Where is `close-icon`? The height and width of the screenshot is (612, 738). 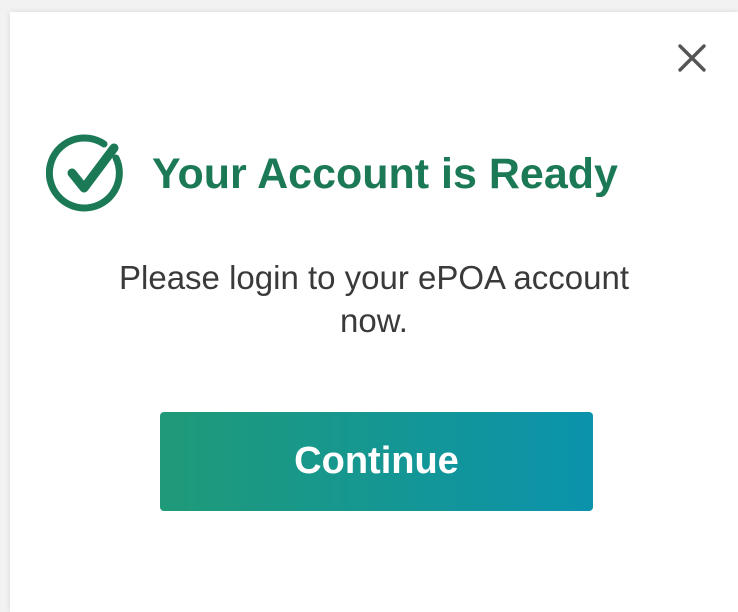
close-icon is located at coordinates (692, 58).